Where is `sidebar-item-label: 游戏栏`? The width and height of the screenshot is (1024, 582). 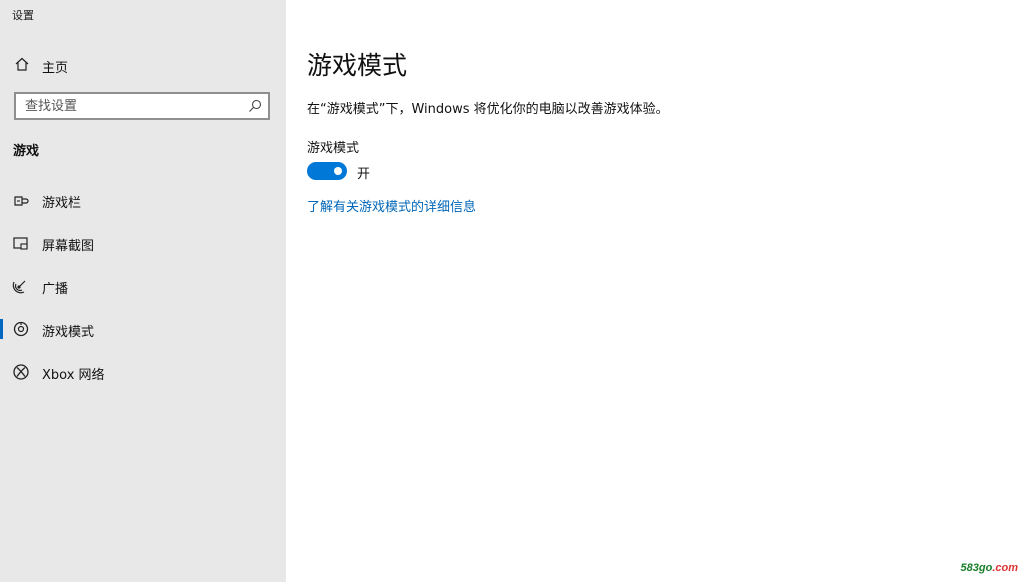 sidebar-item-label: 游戏栏 is located at coordinates (62, 203).